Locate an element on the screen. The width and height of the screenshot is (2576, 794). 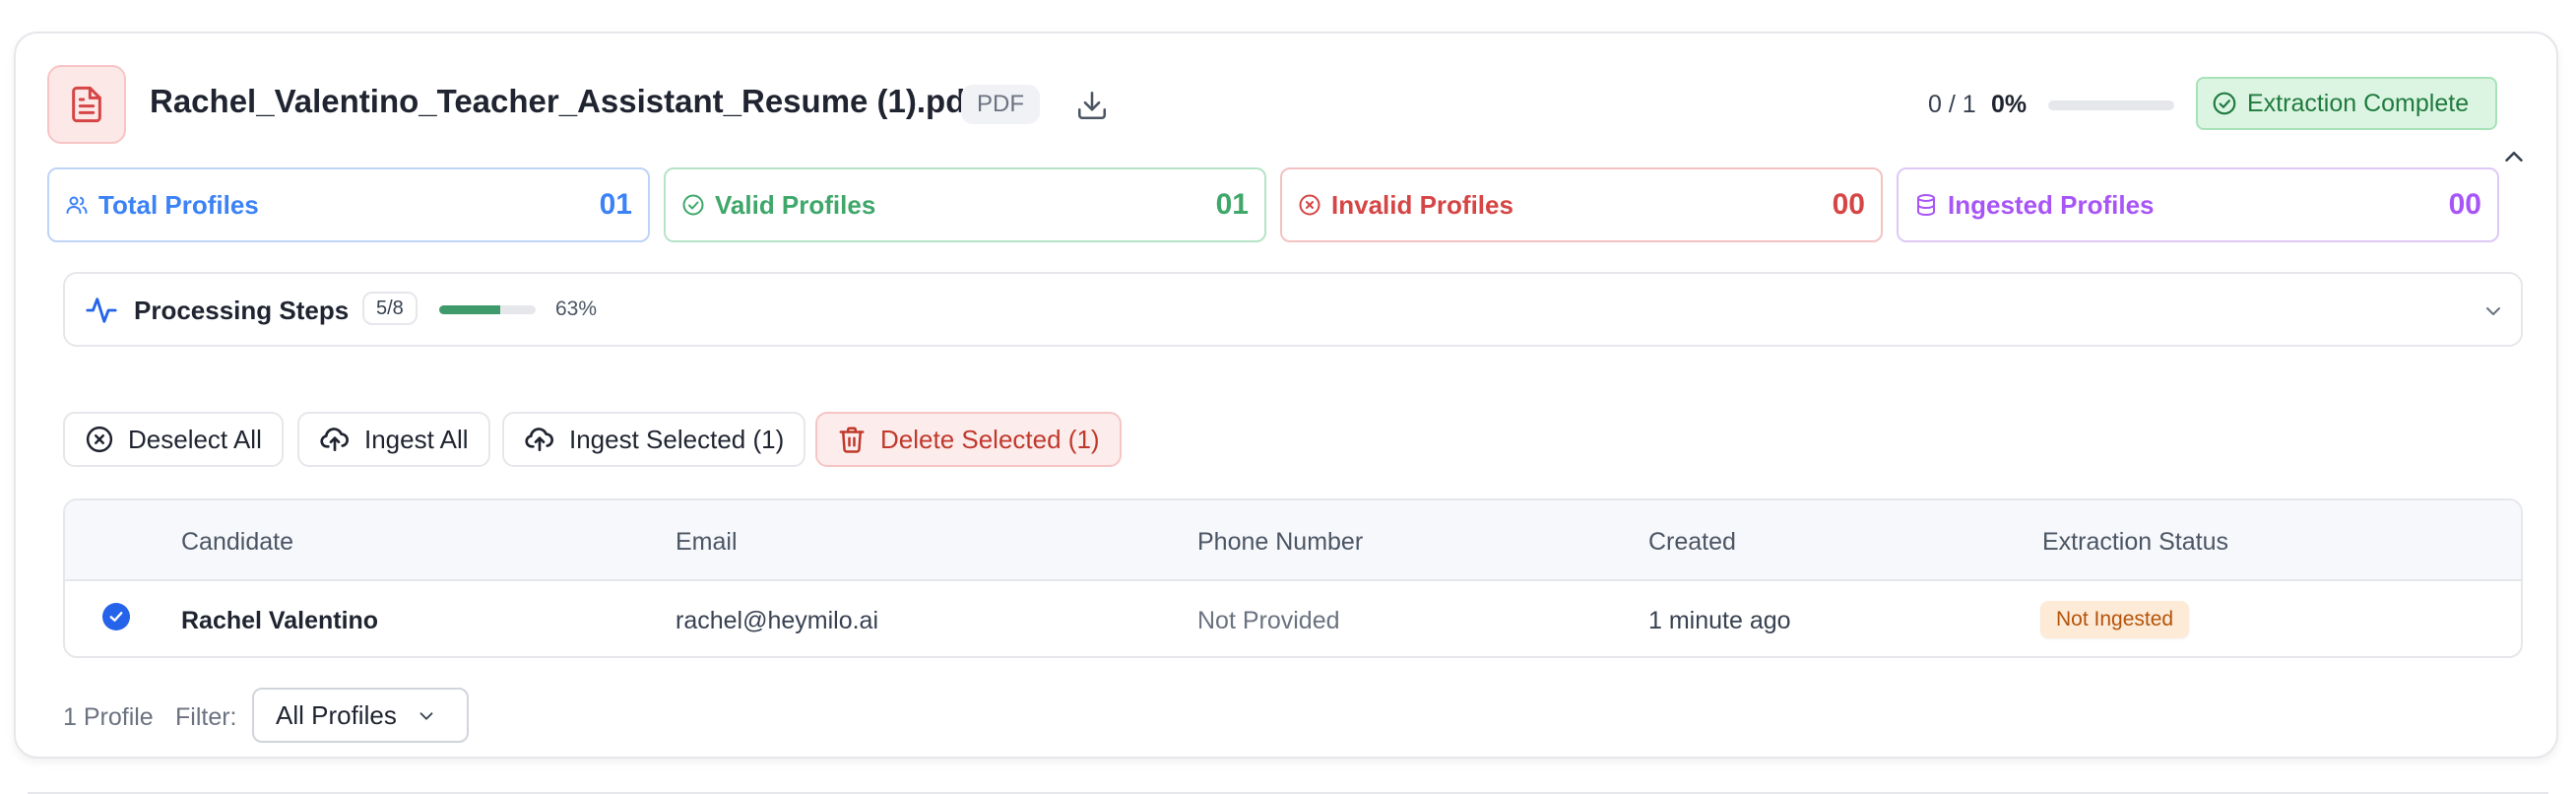
cell-email: rachel@heymilo.ai is located at coordinates (777, 620).